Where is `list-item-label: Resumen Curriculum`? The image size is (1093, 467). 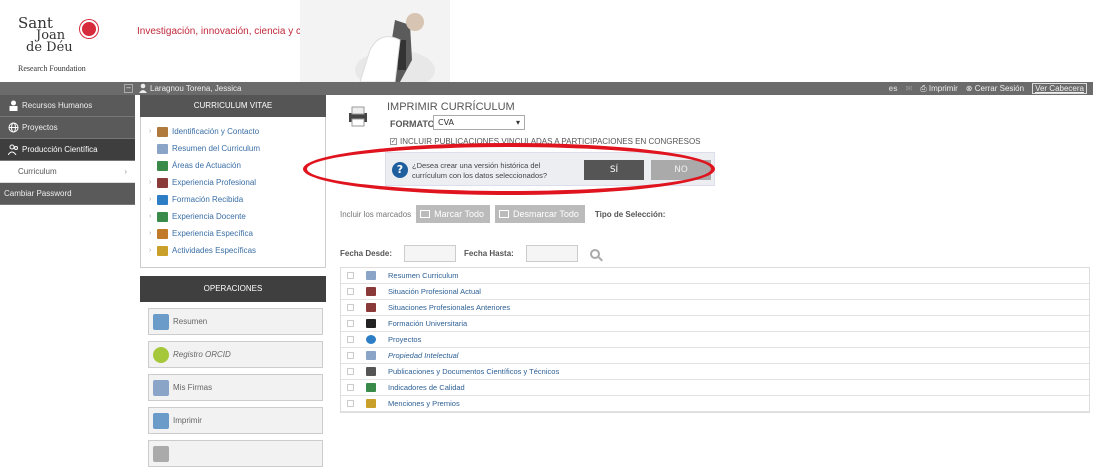 list-item-label: Resumen Curriculum is located at coordinates (423, 275).